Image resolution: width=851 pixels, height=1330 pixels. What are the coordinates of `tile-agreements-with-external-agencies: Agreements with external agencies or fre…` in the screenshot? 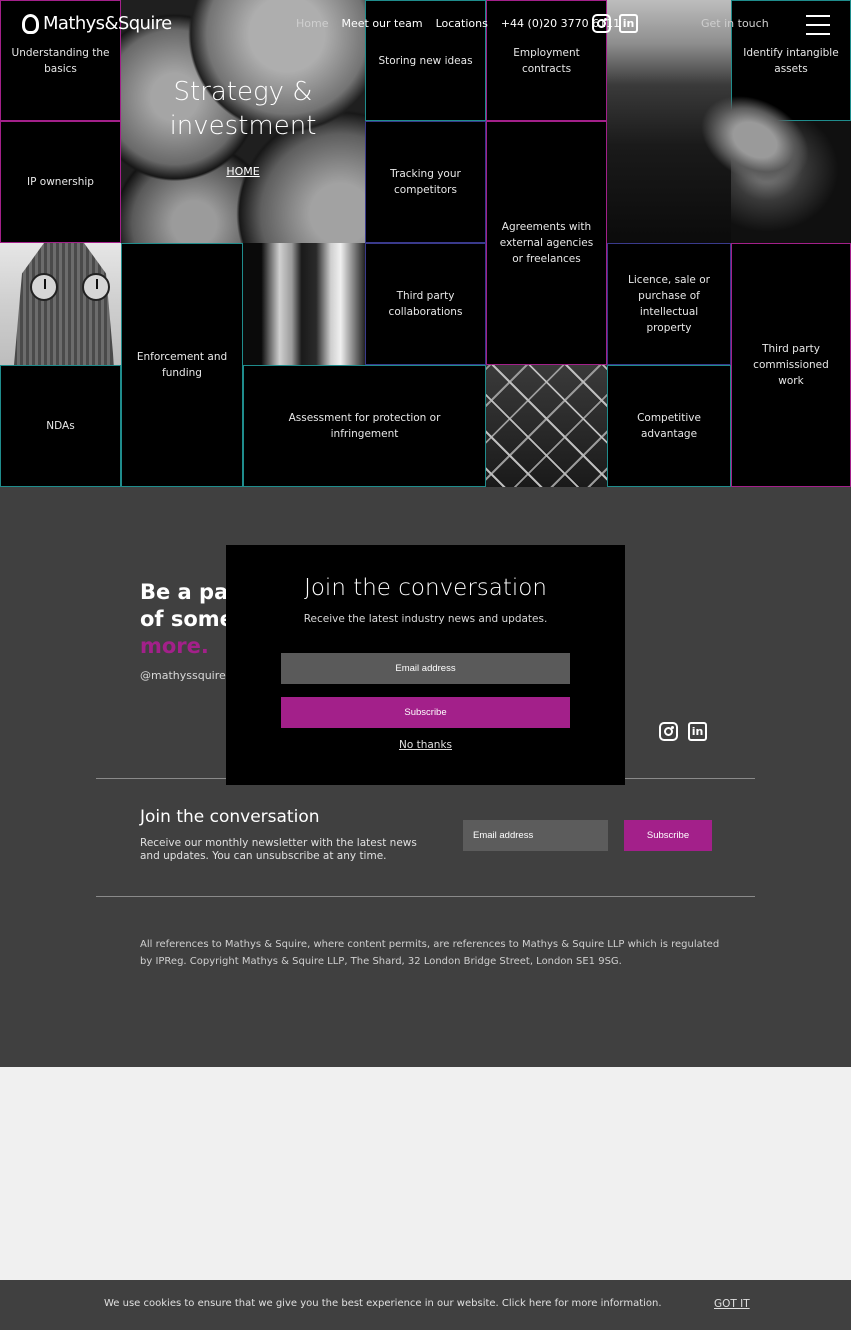 It's located at (546, 243).